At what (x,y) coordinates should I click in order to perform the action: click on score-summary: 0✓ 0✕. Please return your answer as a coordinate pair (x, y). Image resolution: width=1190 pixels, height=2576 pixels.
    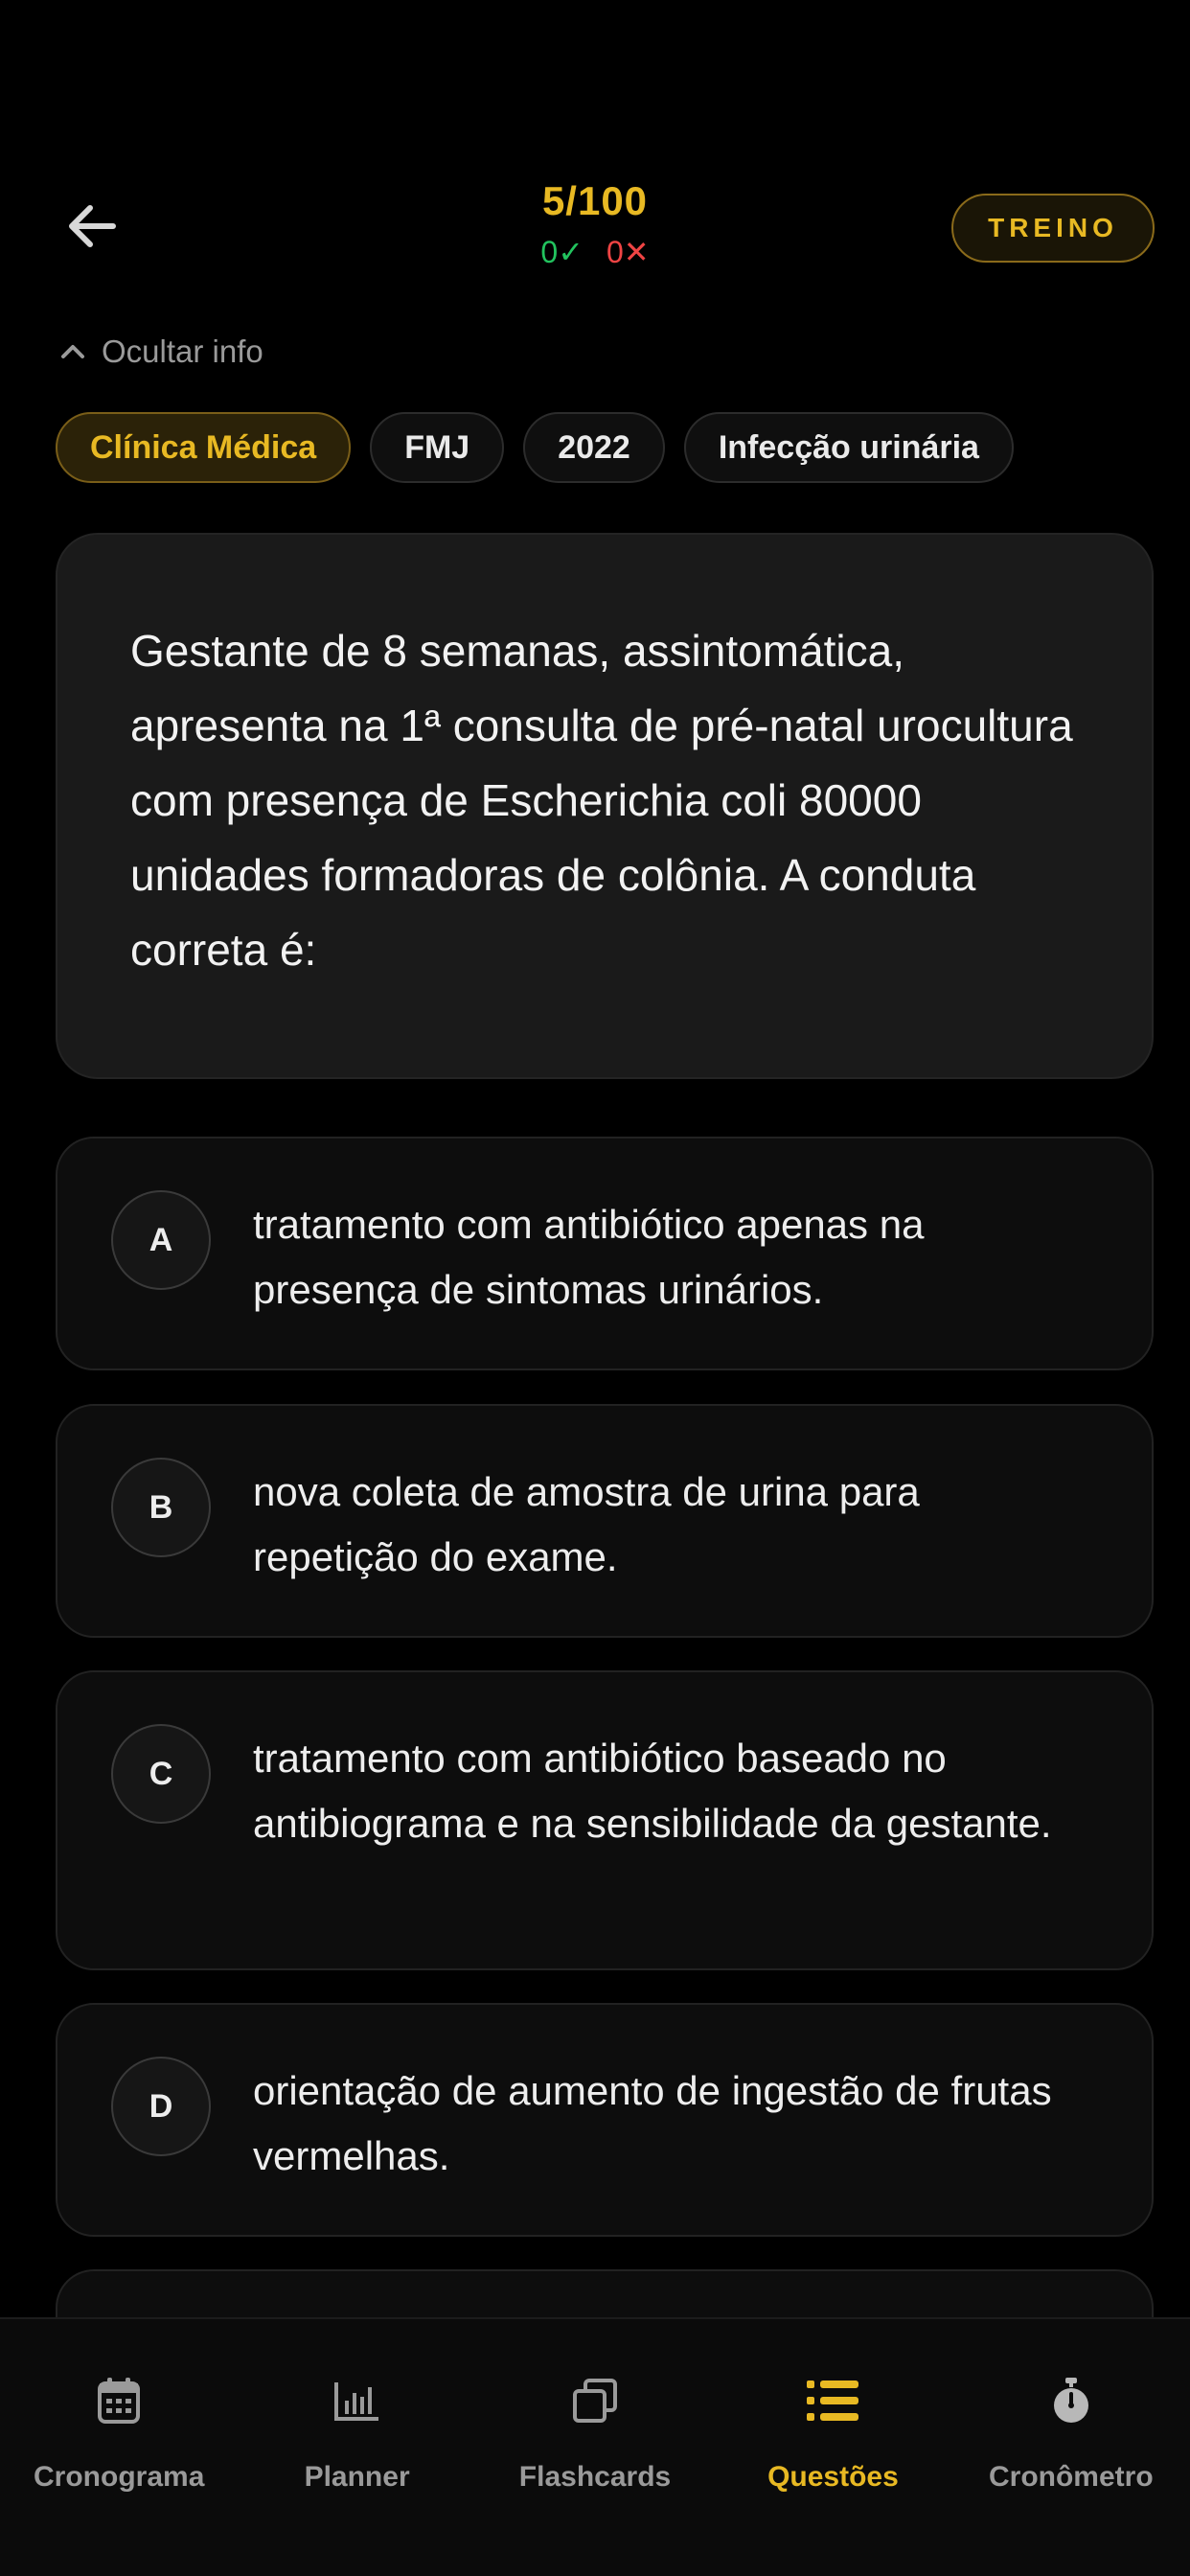
    Looking at the image, I should click on (595, 252).